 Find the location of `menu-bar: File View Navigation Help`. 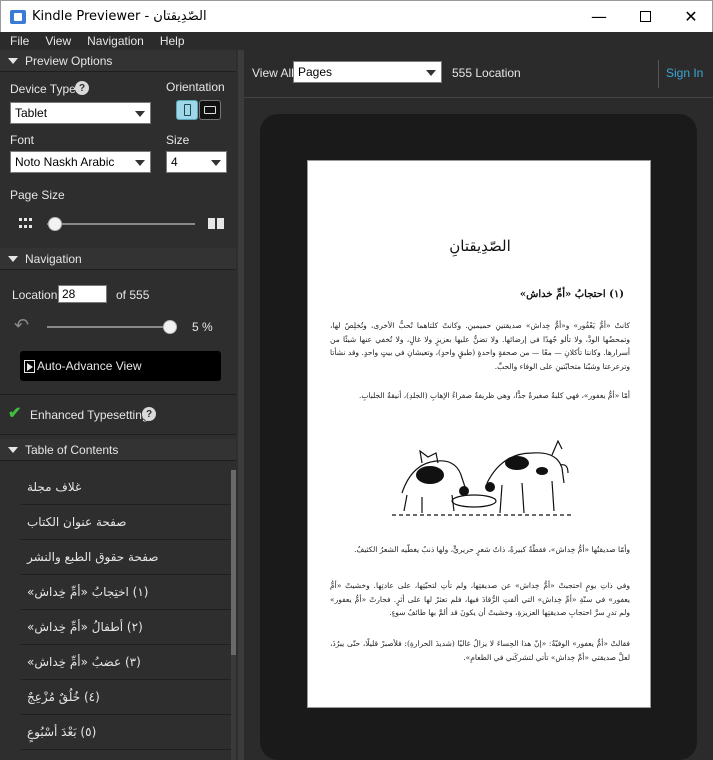

menu-bar: File View Navigation Help is located at coordinates (356, 41).